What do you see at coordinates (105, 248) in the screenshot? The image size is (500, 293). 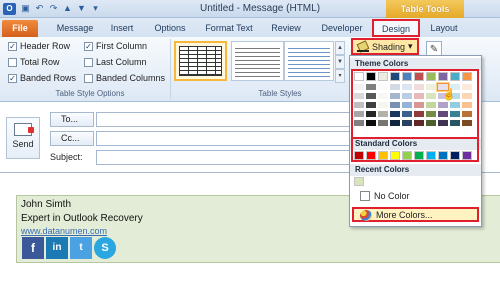 I see `skype-icon: S` at bounding box center [105, 248].